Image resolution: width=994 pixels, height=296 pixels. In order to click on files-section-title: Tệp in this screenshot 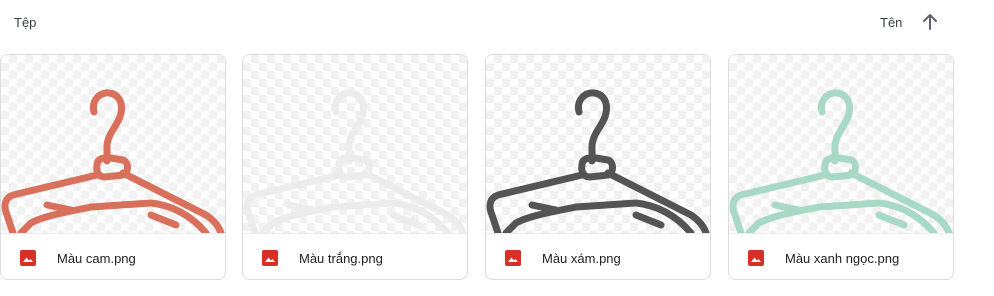, I will do `click(25, 22)`.